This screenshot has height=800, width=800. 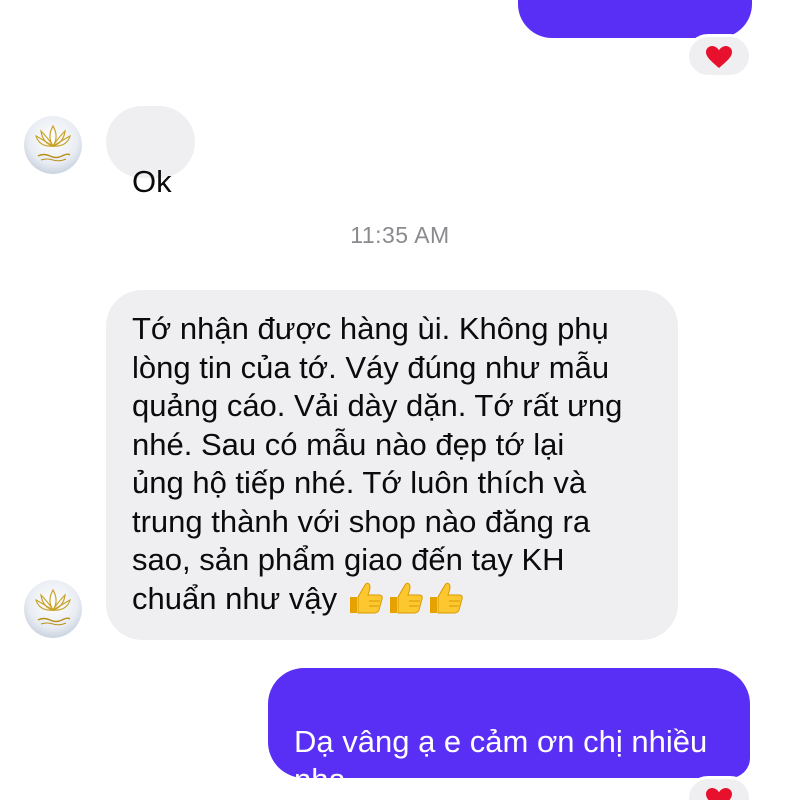 I want to click on message-text: Dạ vâng ạ e cảm ơn chị nhiều nha, so click(x=501, y=760).